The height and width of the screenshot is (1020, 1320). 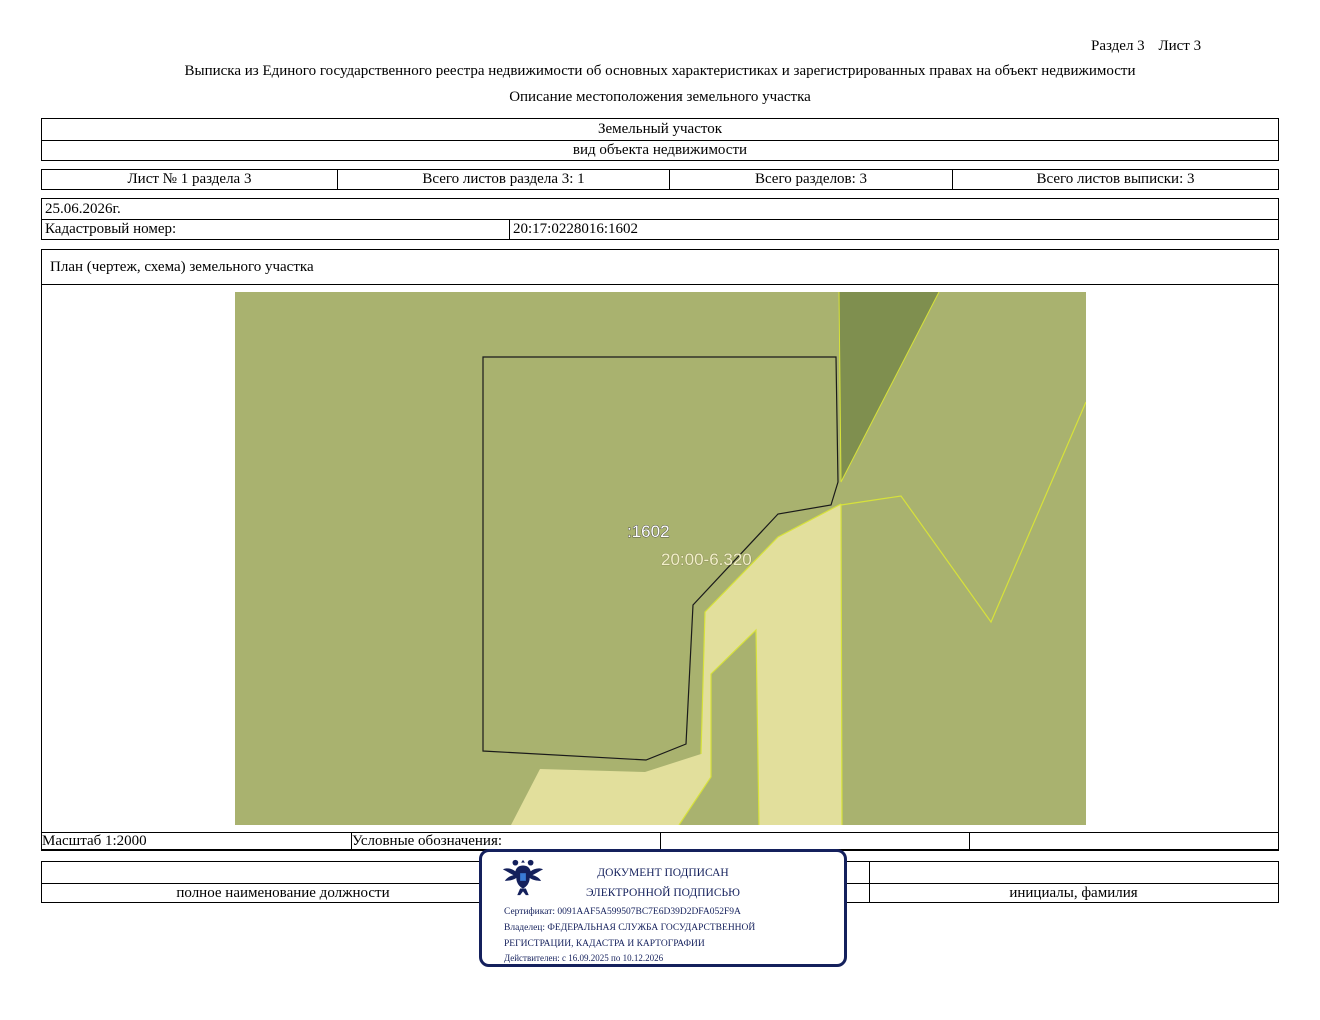 What do you see at coordinates (660, 284) in the screenshot?
I see `plan-title-divider` at bounding box center [660, 284].